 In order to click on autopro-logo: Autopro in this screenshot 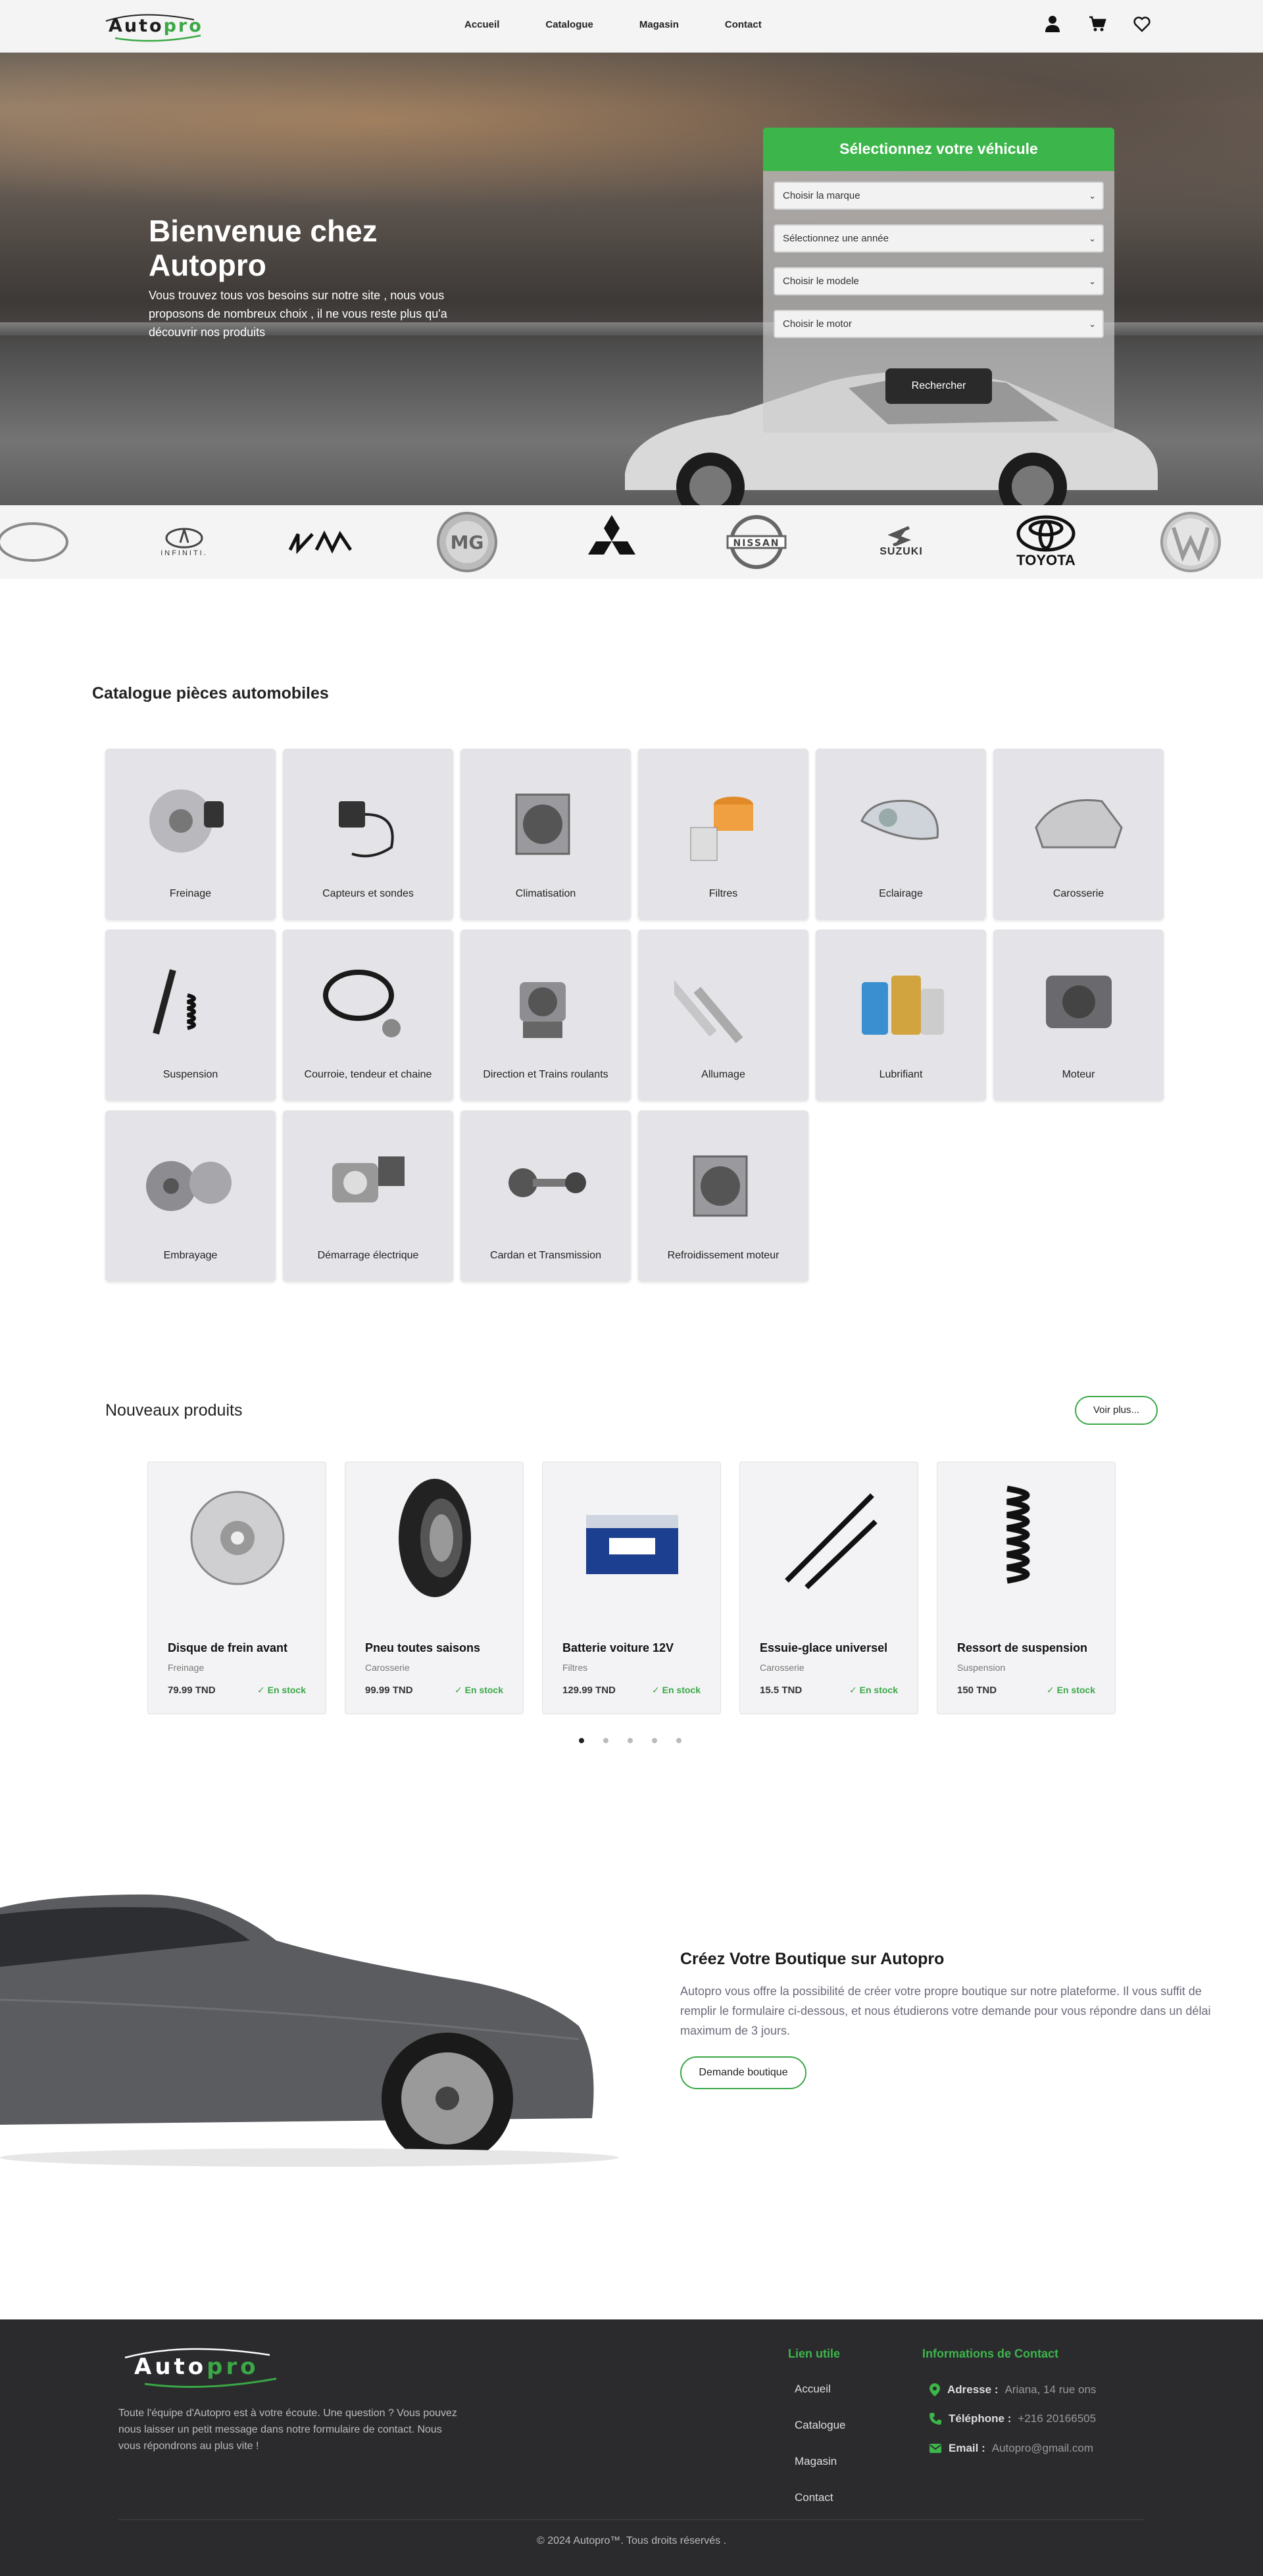, I will do `click(154, 27)`.